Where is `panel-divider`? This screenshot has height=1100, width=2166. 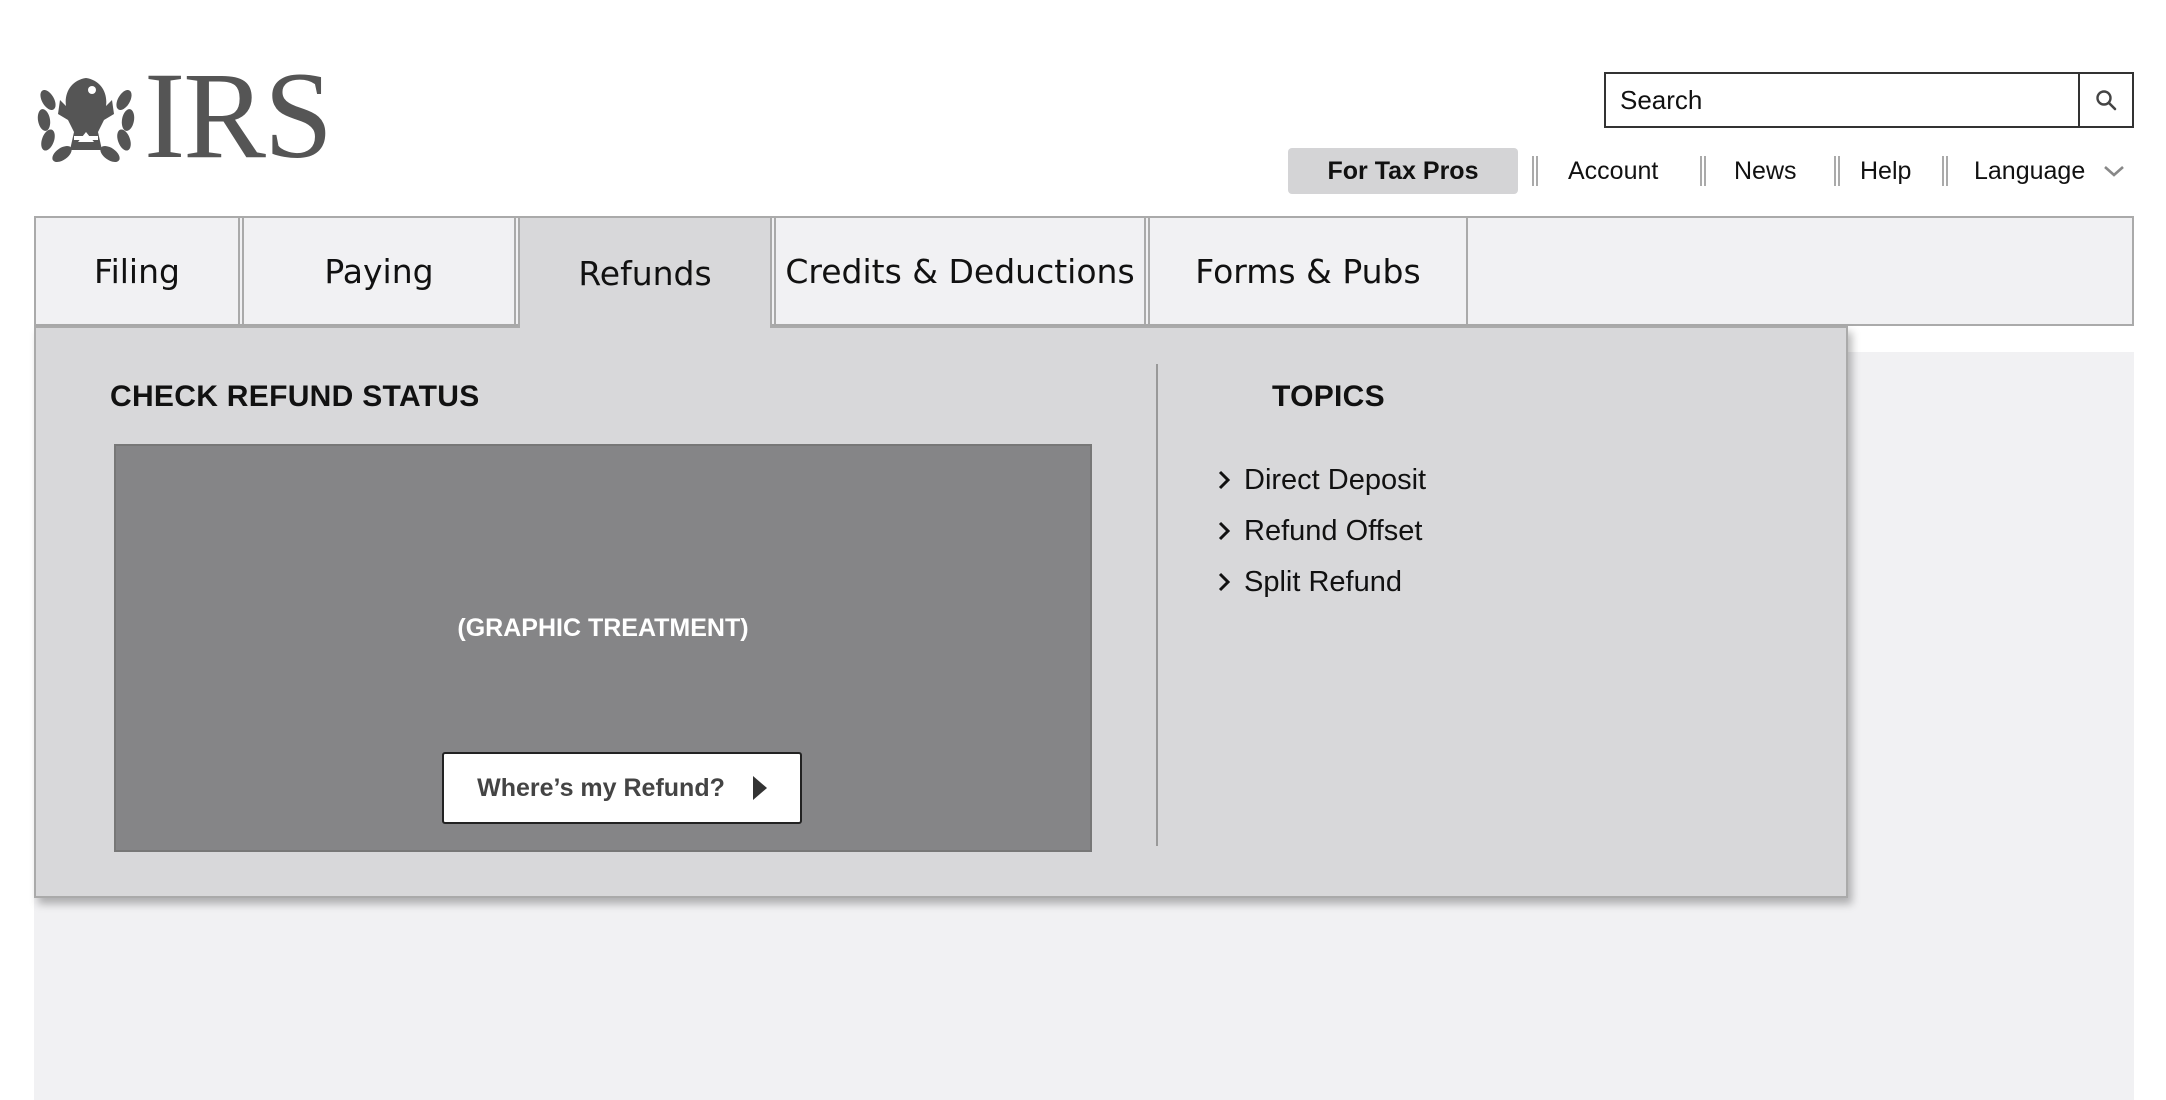 panel-divider is located at coordinates (1157, 605).